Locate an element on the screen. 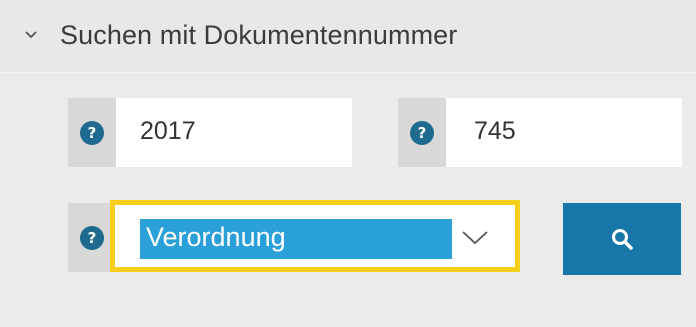 The width and height of the screenshot is (696, 327). search-icon is located at coordinates (622, 239).